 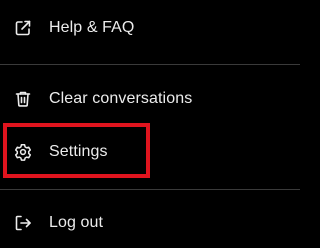 I want to click on menu-item-label: Log out, so click(x=76, y=222).